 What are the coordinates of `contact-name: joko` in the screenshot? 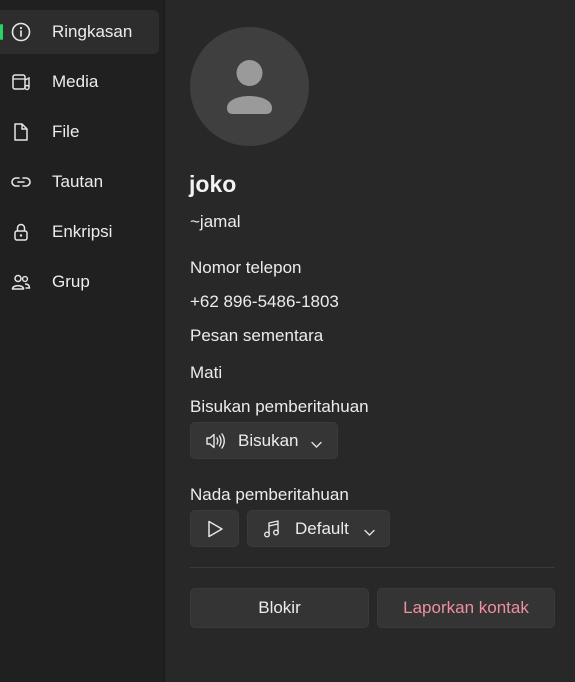 It's located at (213, 184).